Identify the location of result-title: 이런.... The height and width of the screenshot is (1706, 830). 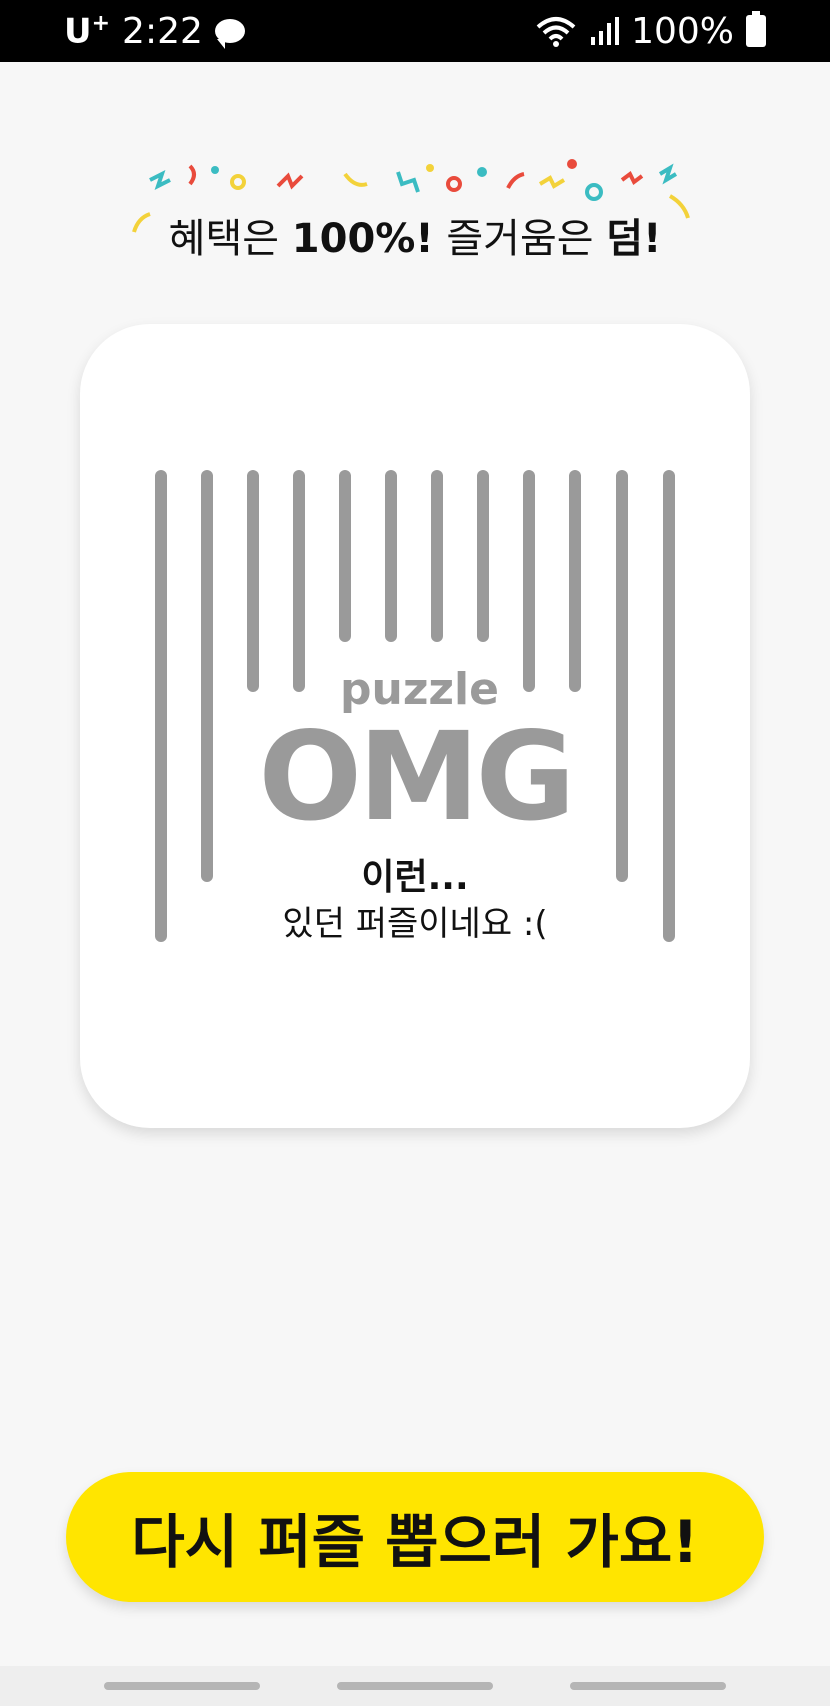
(415, 877).